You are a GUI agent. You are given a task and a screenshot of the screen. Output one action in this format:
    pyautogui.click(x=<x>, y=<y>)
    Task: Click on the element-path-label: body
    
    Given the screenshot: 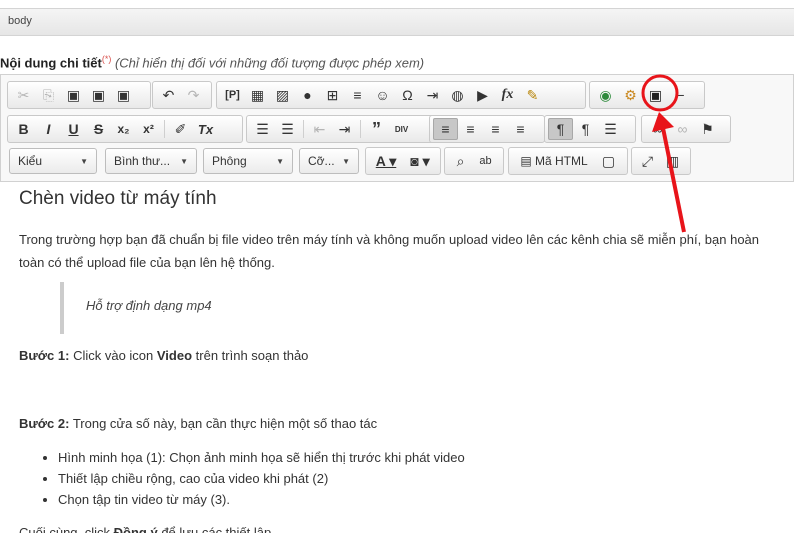 What is the action you would take?
    pyautogui.click(x=20, y=21)
    